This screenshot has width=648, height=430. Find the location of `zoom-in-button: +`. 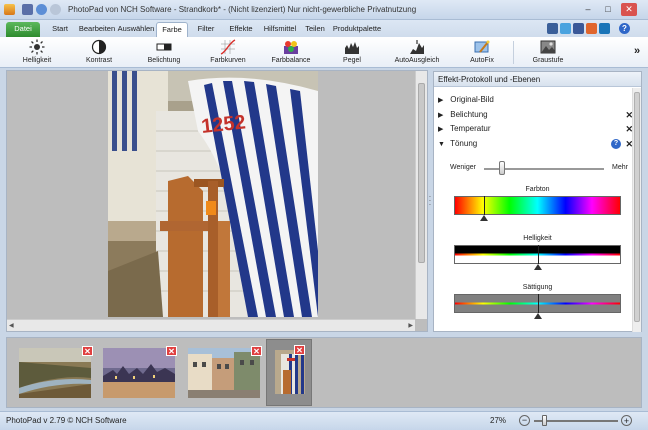

zoom-in-button: + is located at coordinates (626, 420).